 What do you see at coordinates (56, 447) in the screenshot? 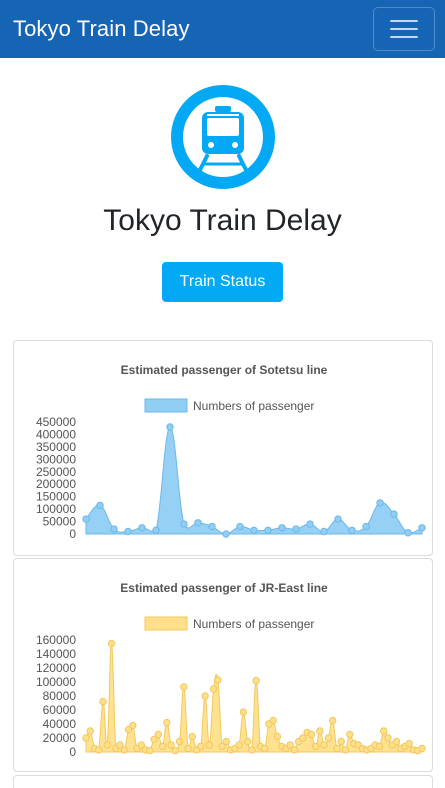
I see `y-tick-label: 350000` at bounding box center [56, 447].